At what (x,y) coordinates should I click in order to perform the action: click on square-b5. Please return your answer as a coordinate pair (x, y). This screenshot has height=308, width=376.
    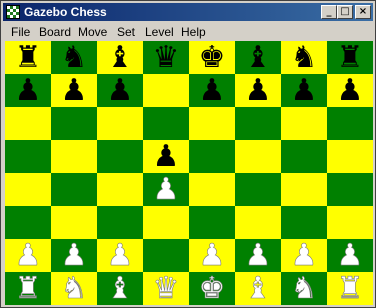
    Looking at the image, I should click on (74, 156).